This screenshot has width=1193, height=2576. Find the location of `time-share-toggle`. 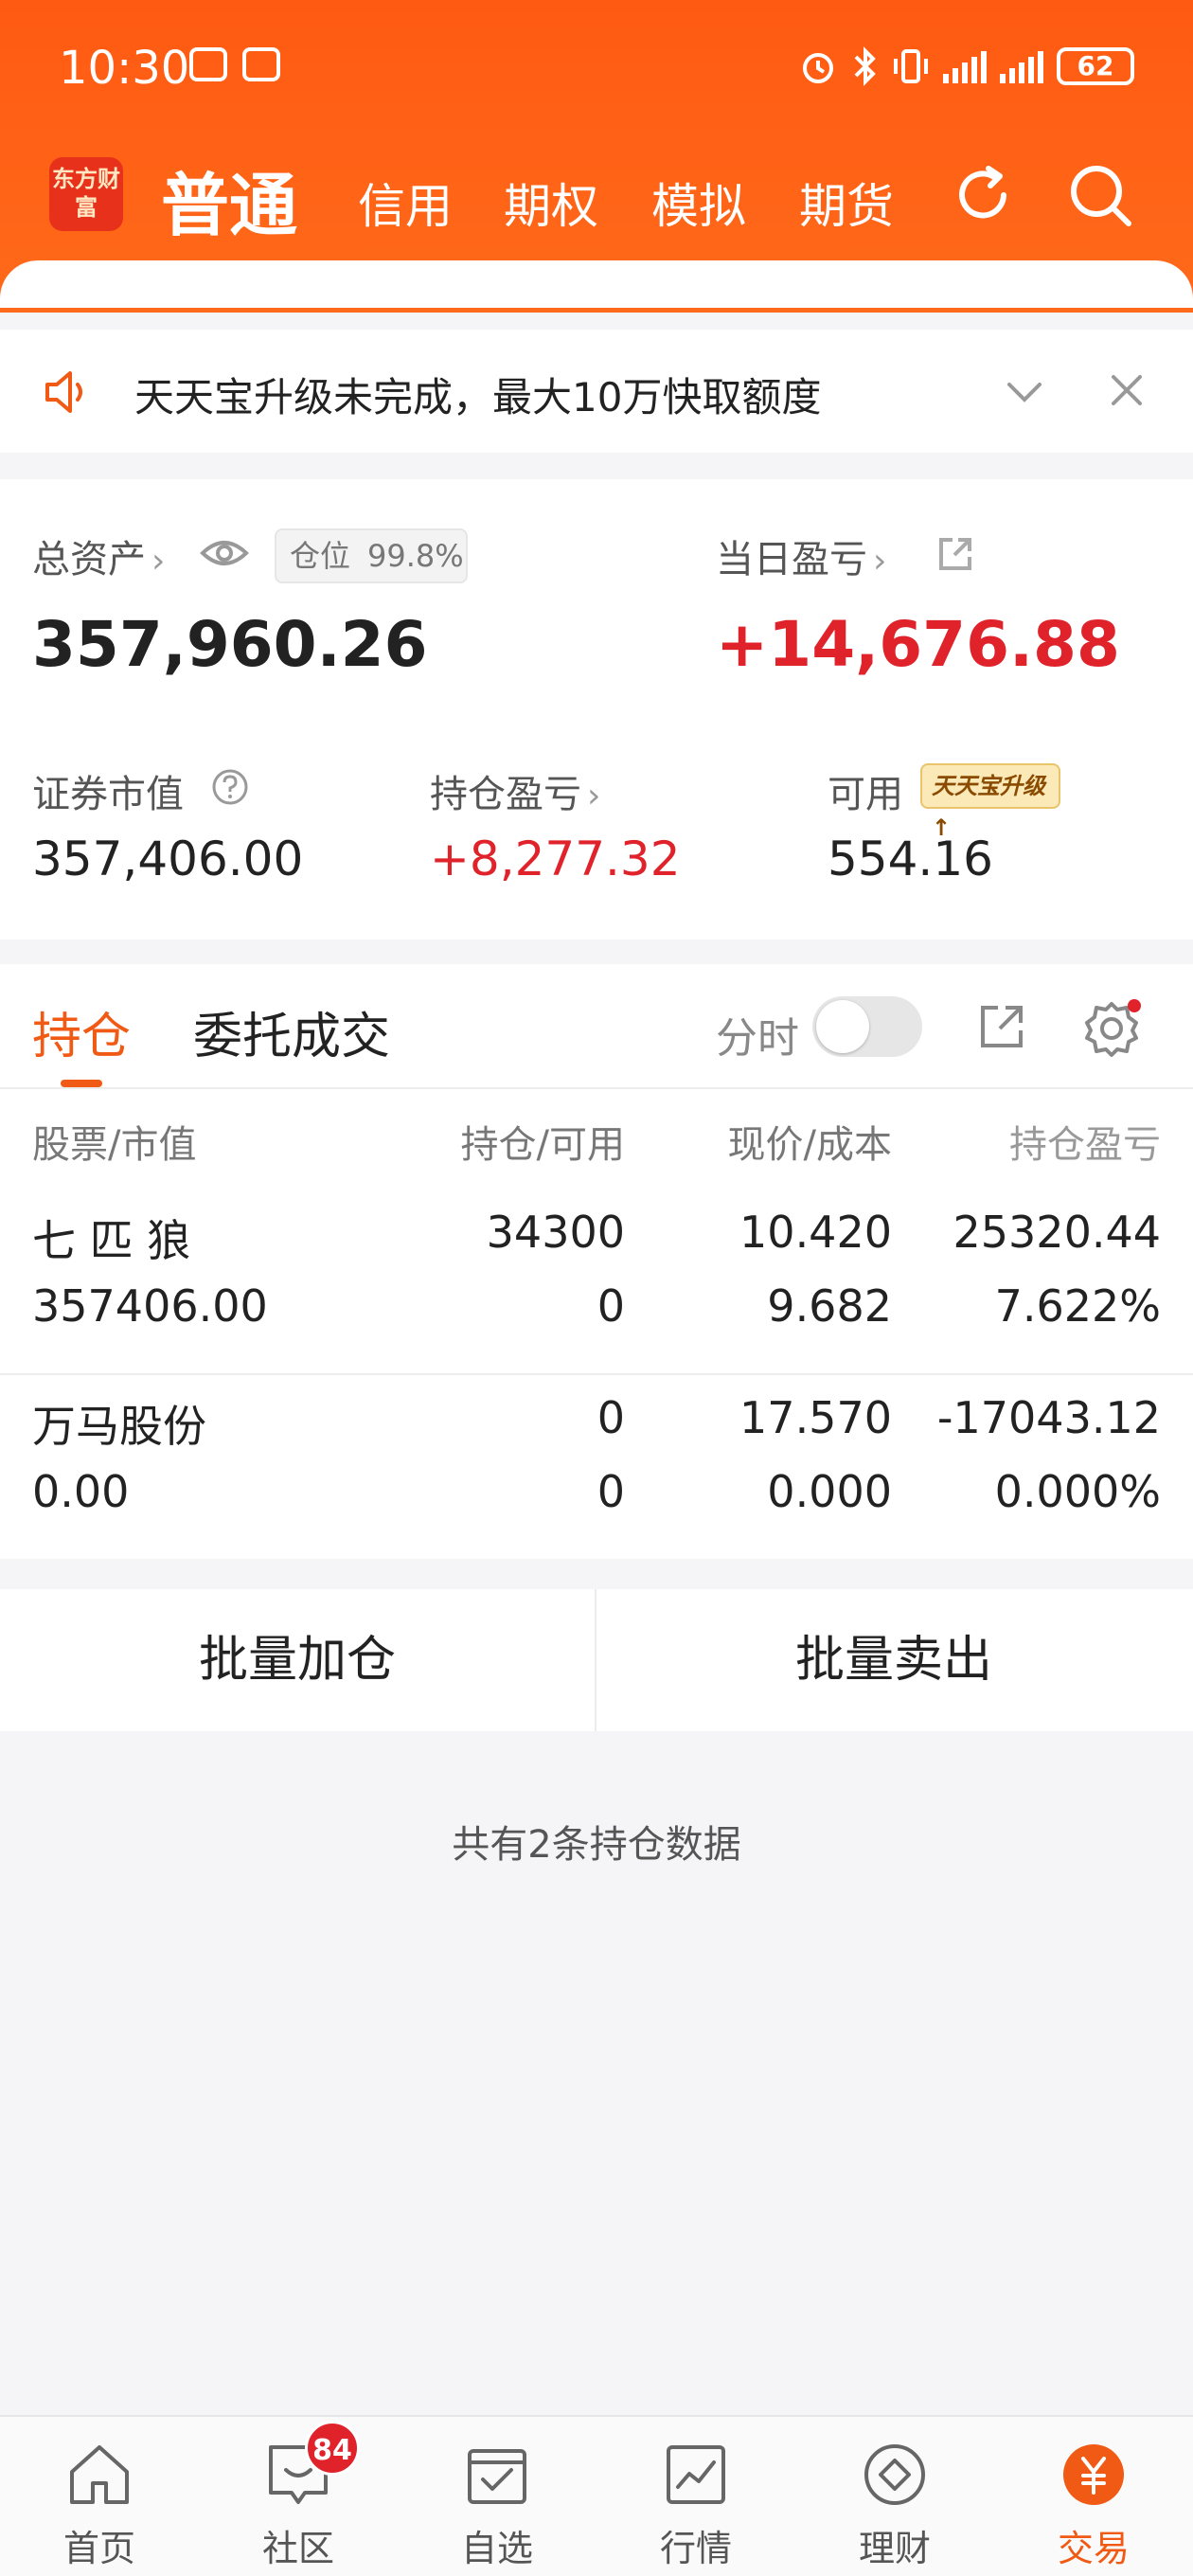

time-share-toggle is located at coordinates (867, 1026).